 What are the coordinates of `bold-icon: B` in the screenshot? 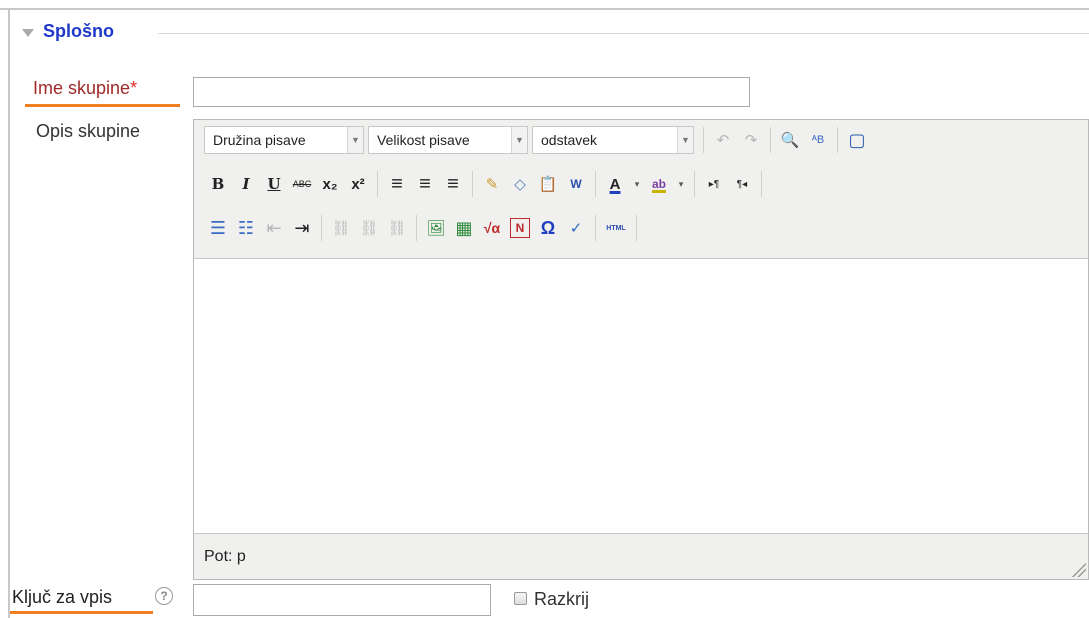 It's located at (218, 184).